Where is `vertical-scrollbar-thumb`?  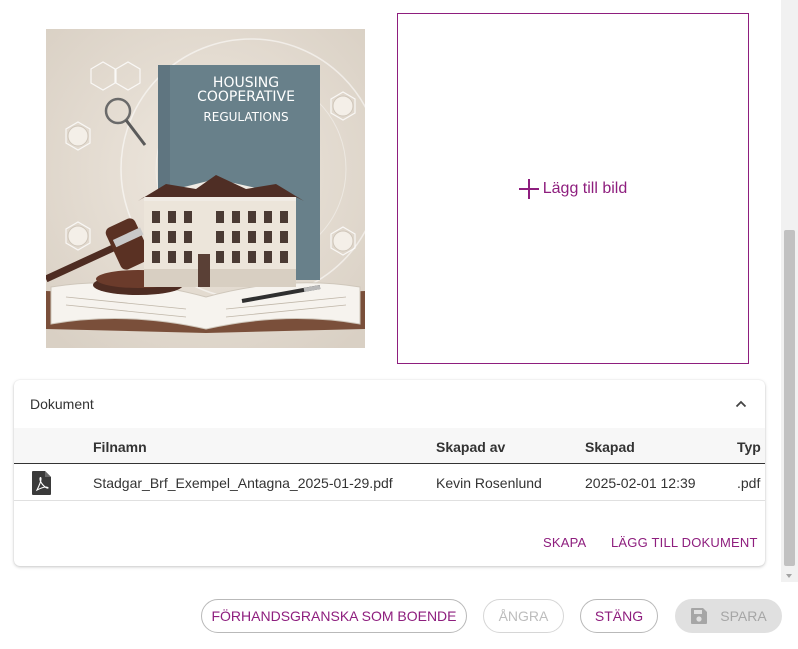 vertical-scrollbar-thumb is located at coordinates (789, 398).